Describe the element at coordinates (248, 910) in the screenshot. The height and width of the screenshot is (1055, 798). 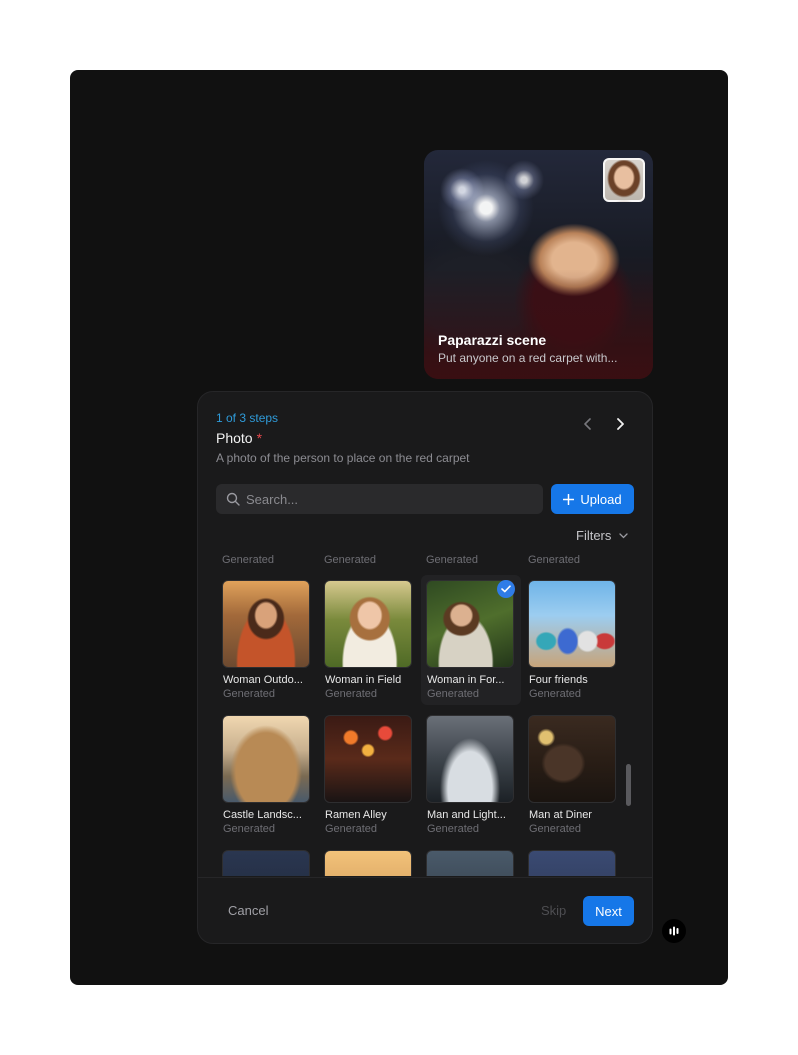
I see `cancel-button: Cancel` at that location.